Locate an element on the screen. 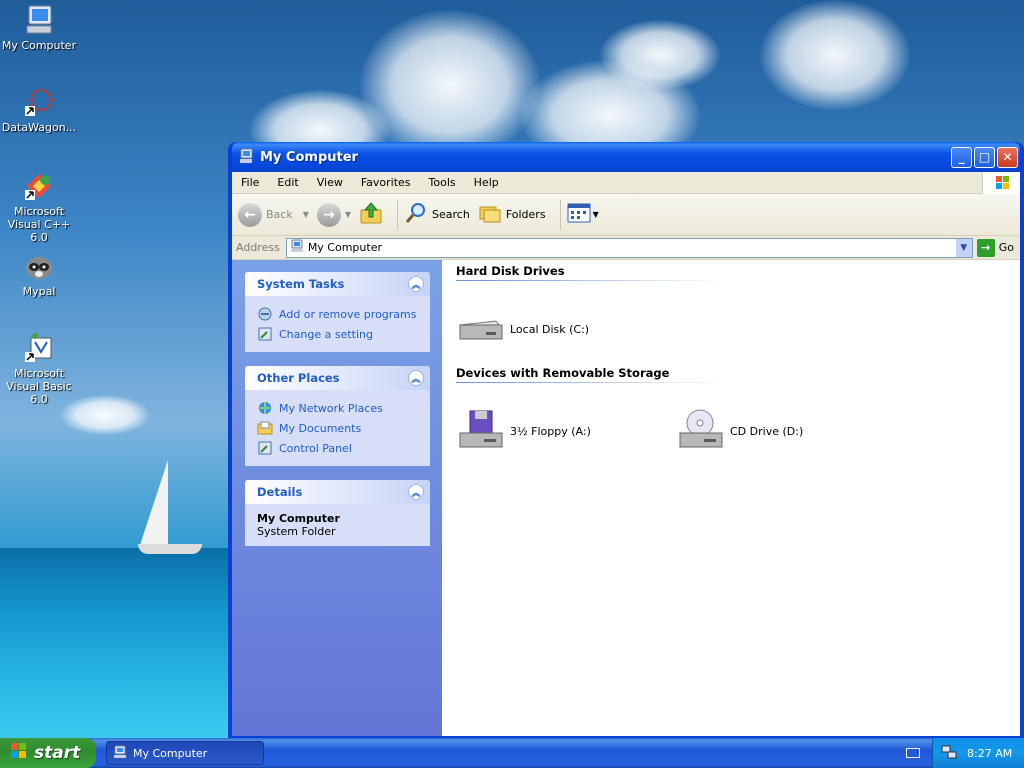 Image resolution: width=1024 pixels, height=768 pixels. menu-file: File is located at coordinates (250, 182).